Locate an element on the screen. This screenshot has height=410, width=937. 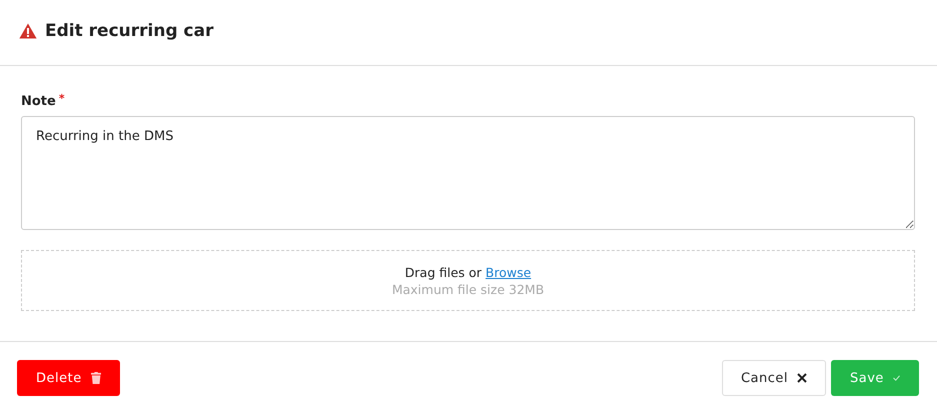
warning-icon is located at coordinates (28, 30).